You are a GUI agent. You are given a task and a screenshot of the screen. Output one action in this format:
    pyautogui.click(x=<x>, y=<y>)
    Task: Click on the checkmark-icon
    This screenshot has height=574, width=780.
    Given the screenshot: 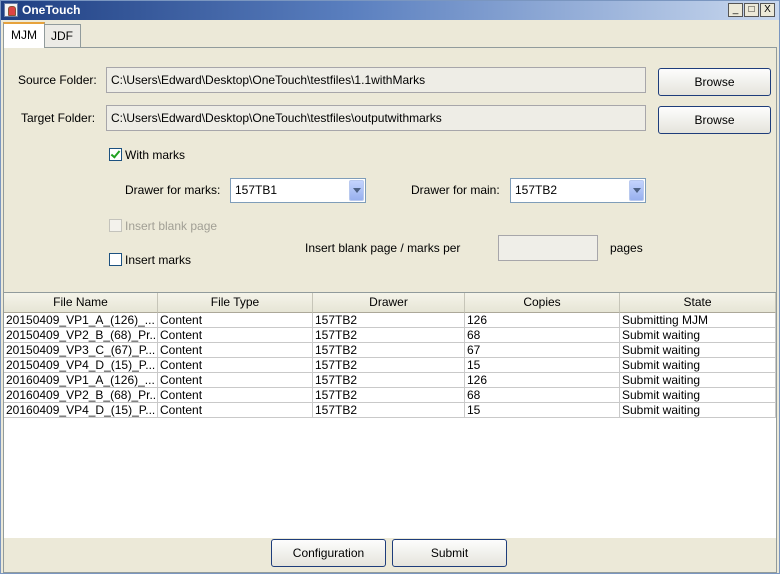 What is the action you would take?
    pyautogui.click(x=115, y=153)
    